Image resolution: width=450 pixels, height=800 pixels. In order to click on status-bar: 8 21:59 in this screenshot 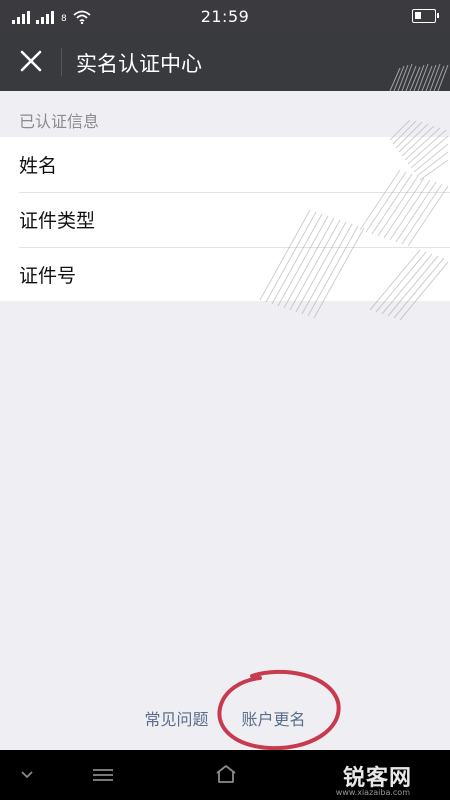, I will do `click(225, 16)`.